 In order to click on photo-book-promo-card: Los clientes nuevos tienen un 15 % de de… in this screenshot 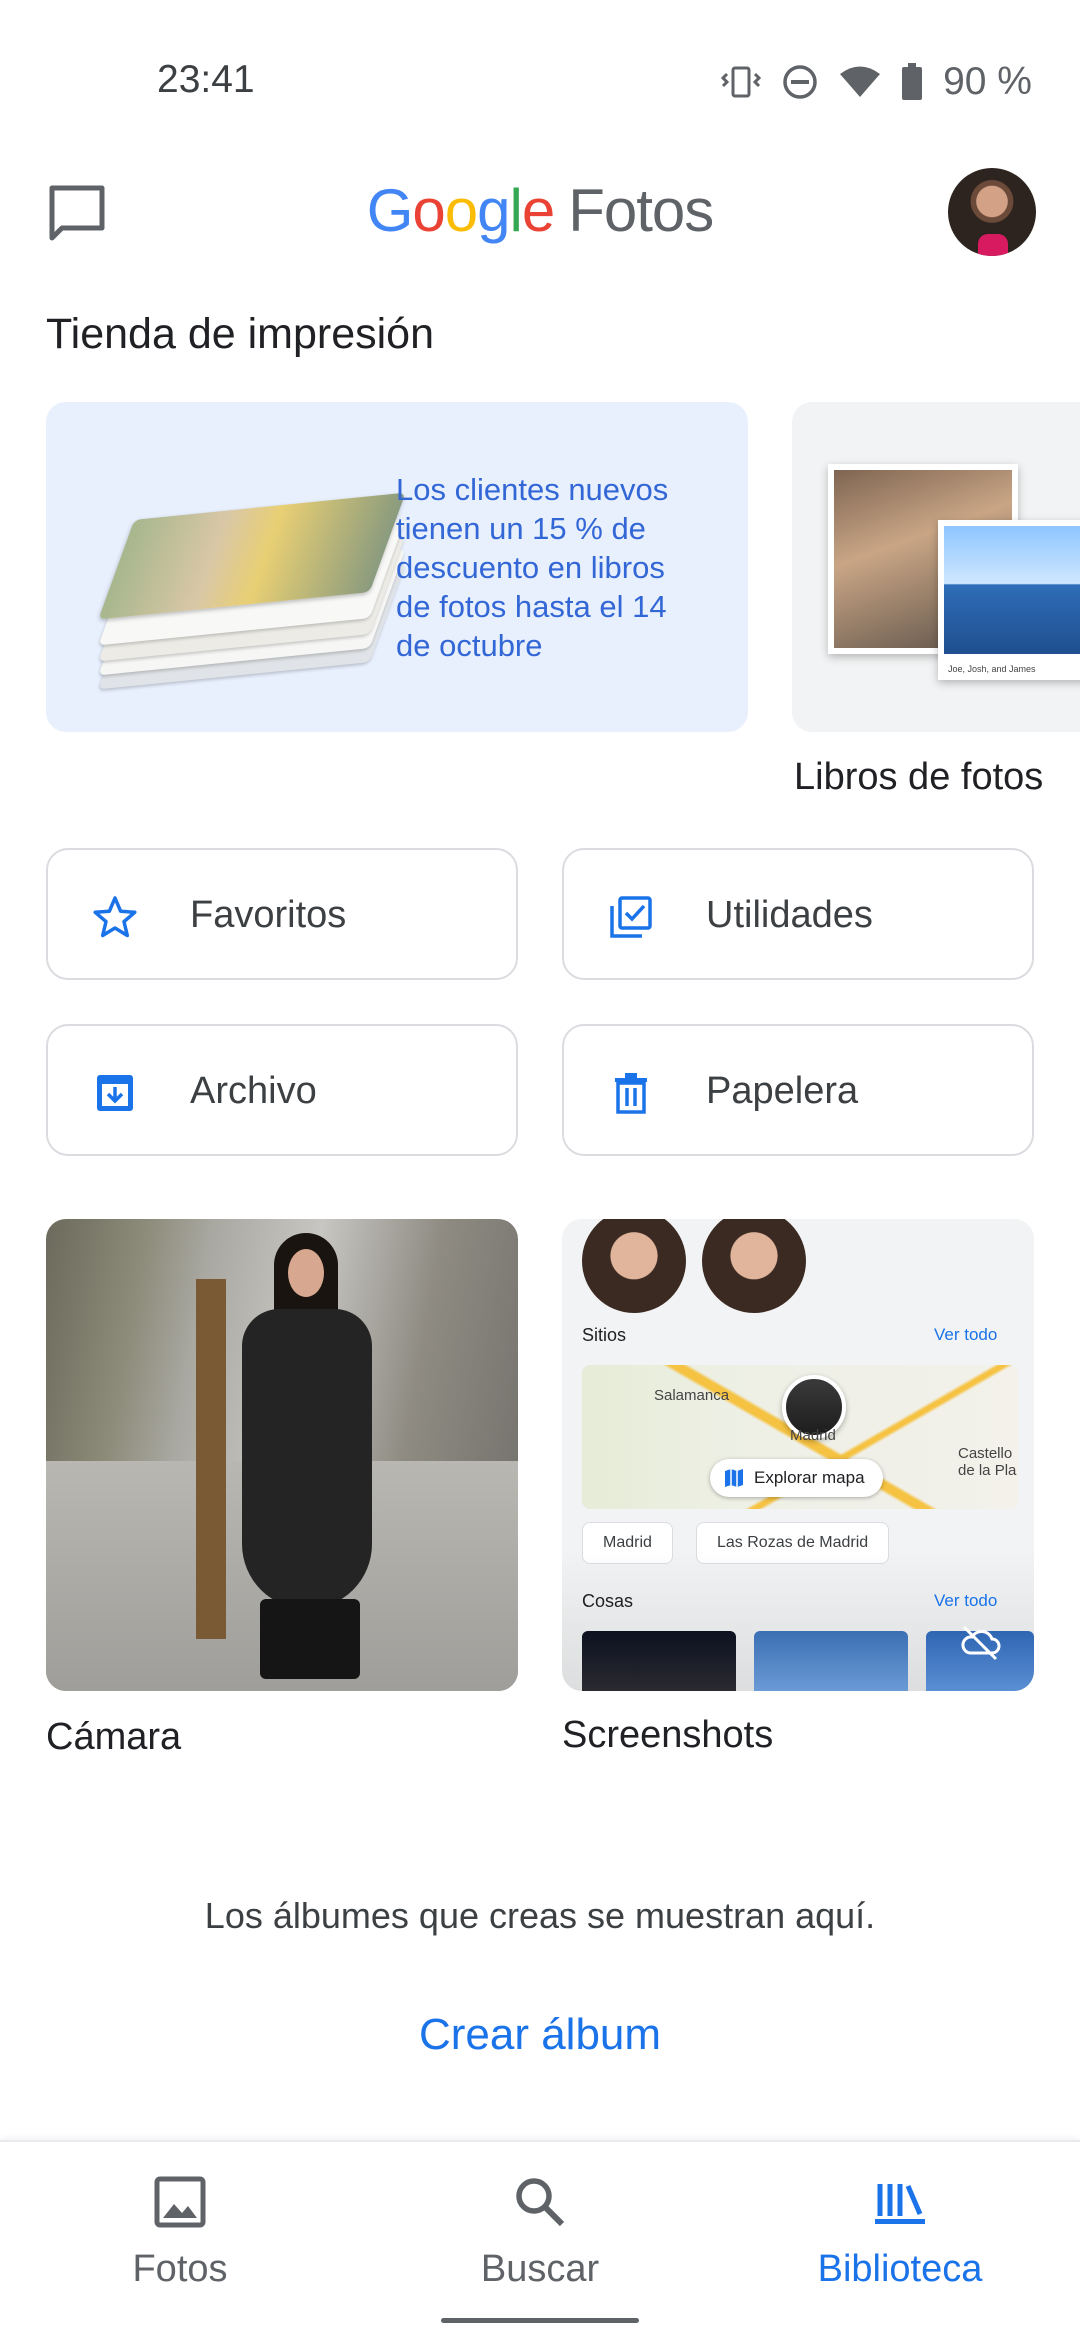, I will do `click(397, 567)`.